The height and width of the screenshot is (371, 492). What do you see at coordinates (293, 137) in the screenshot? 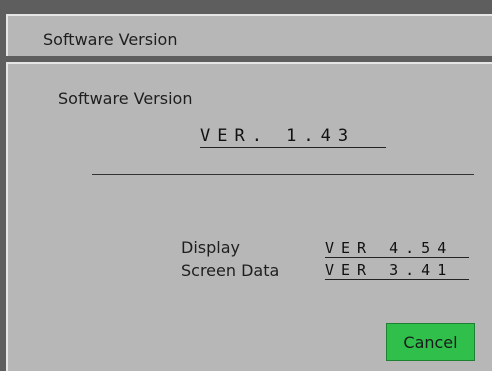
I see `software-version-value: VER. 1.43` at bounding box center [293, 137].